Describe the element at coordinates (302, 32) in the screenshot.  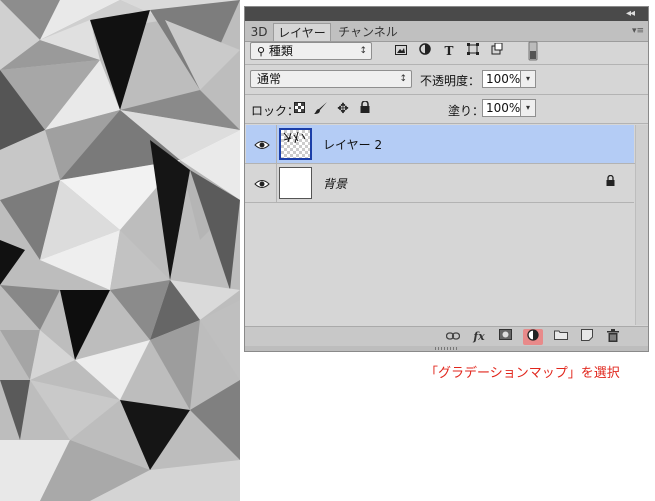
I see `tab-layers: レイヤー` at that location.